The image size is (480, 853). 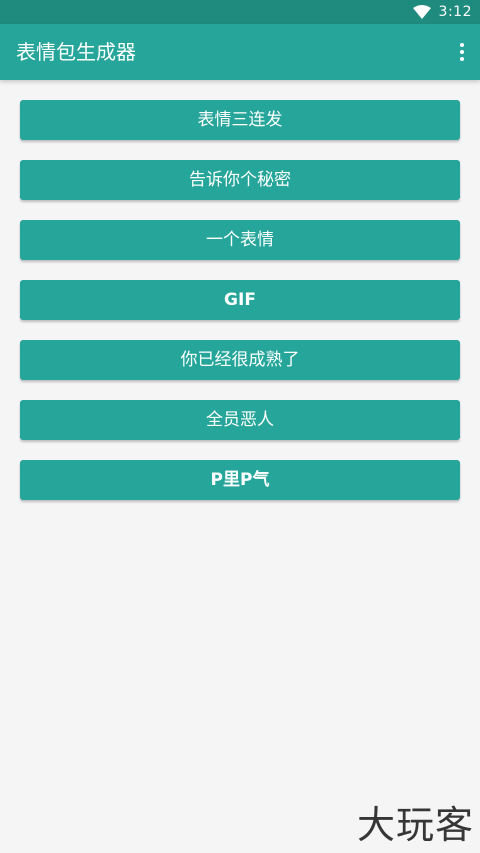 What do you see at coordinates (240, 420) in the screenshot?
I see `all-villains-button: 全员恶人` at bounding box center [240, 420].